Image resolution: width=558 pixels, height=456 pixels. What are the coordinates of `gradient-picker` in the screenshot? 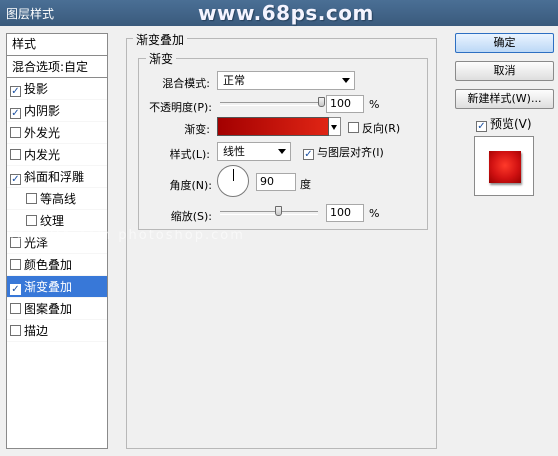 It's located at (273, 126).